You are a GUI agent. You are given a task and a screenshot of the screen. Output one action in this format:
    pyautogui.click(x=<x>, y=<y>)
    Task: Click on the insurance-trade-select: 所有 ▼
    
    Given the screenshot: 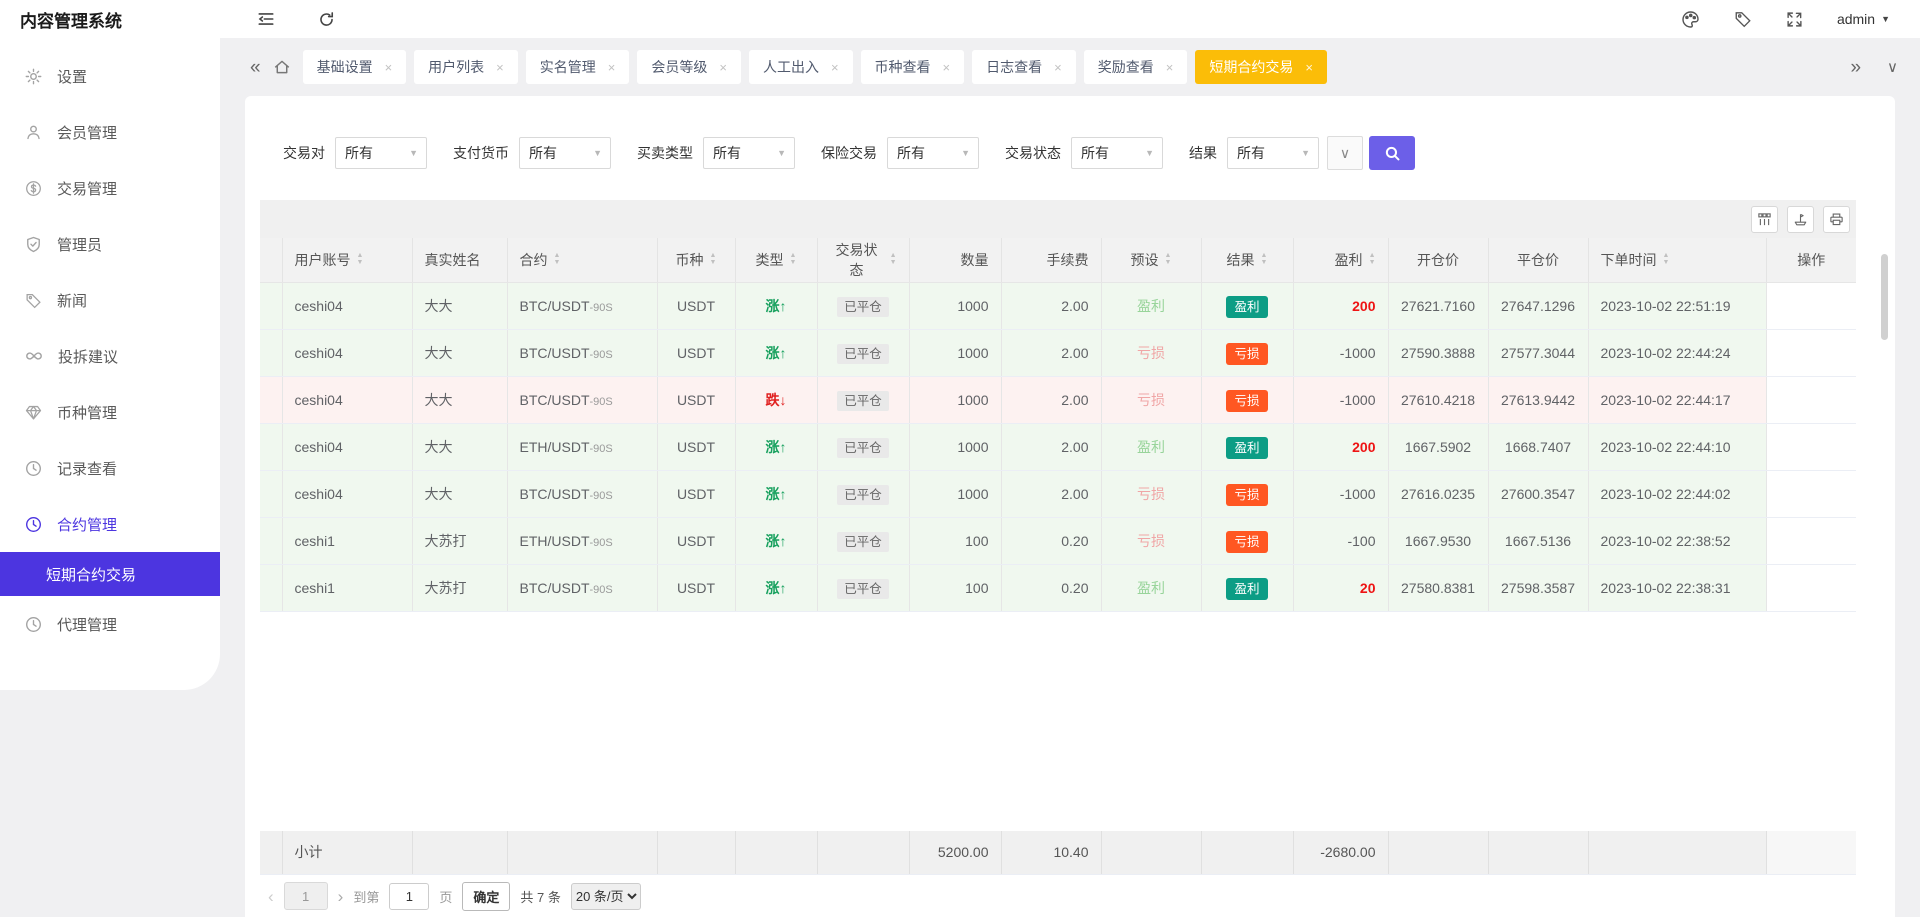 What is the action you would take?
    pyautogui.click(x=933, y=153)
    